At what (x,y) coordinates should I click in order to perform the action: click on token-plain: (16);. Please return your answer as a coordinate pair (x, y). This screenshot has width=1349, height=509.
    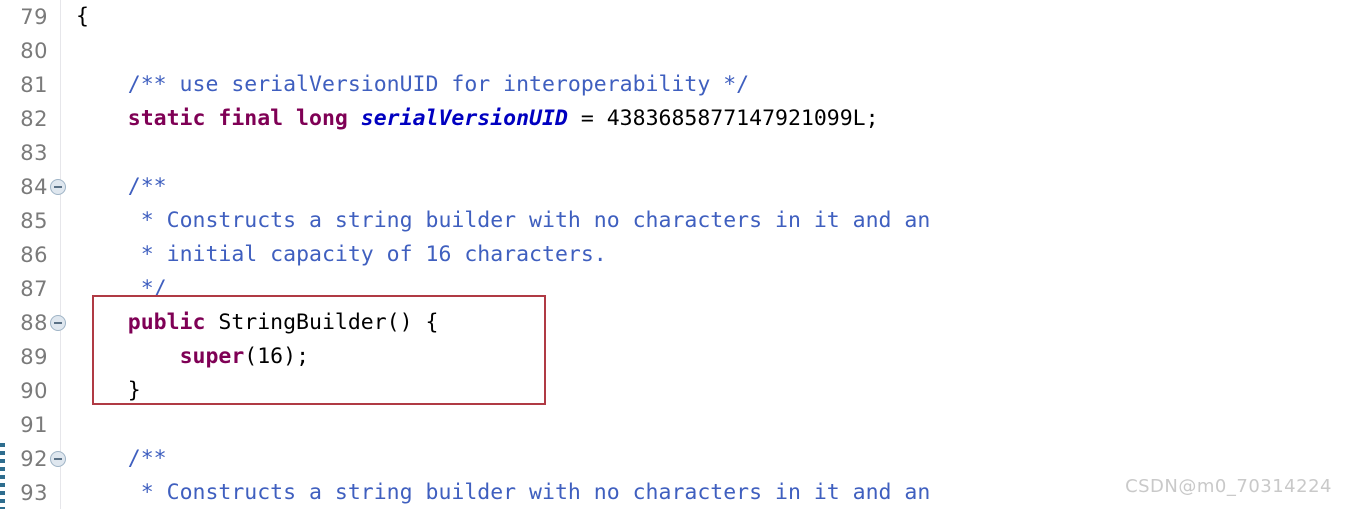
    Looking at the image, I should click on (277, 356).